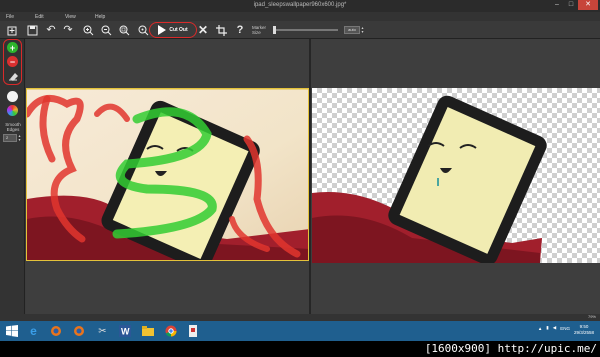  I want to click on smooth-edges-label: Smooth Edges, so click(13, 127).